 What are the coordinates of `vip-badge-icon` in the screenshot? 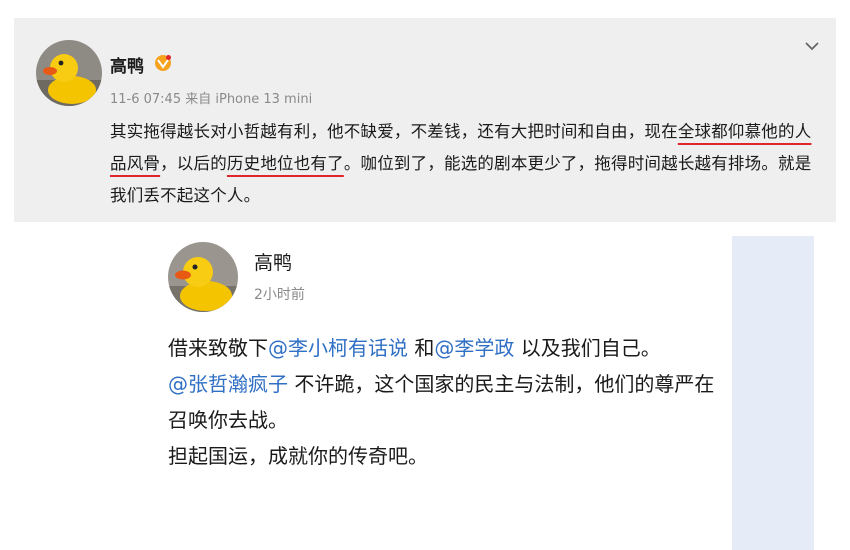 It's located at (163, 63).